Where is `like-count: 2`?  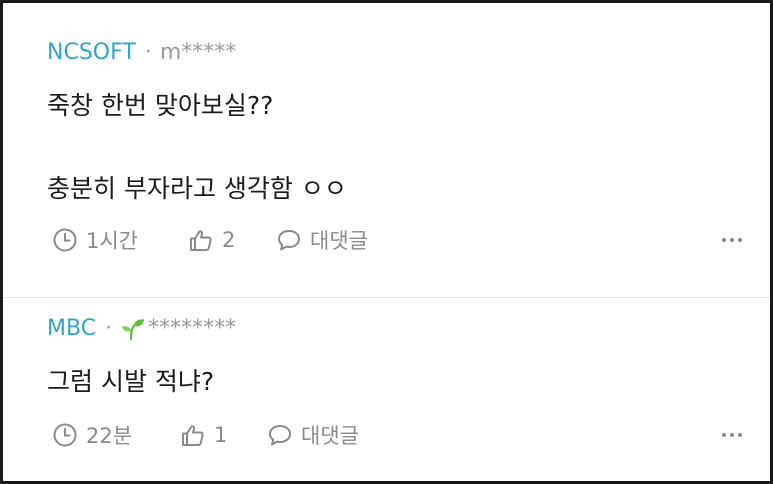
like-count: 2 is located at coordinates (229, 240).